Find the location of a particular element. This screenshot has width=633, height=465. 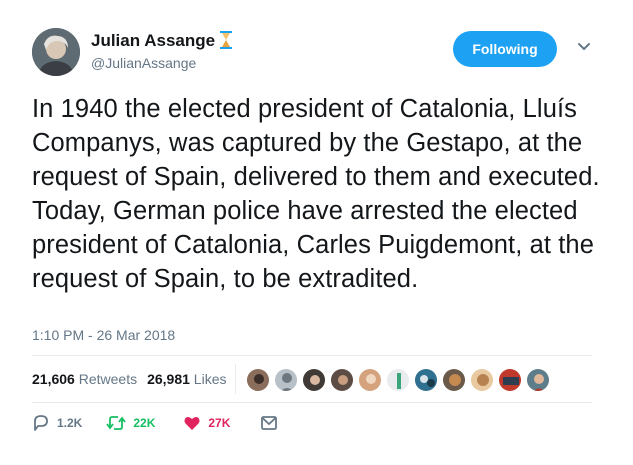

author-avatar is located at coordinates (56, 52).